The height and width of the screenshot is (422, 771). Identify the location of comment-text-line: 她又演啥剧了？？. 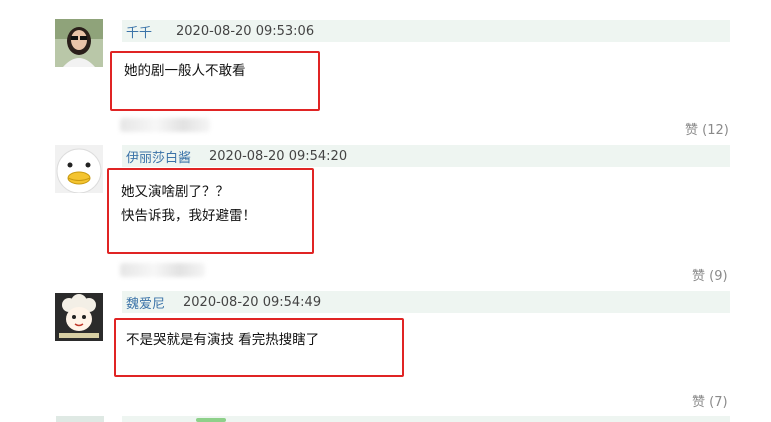
(175, 192).